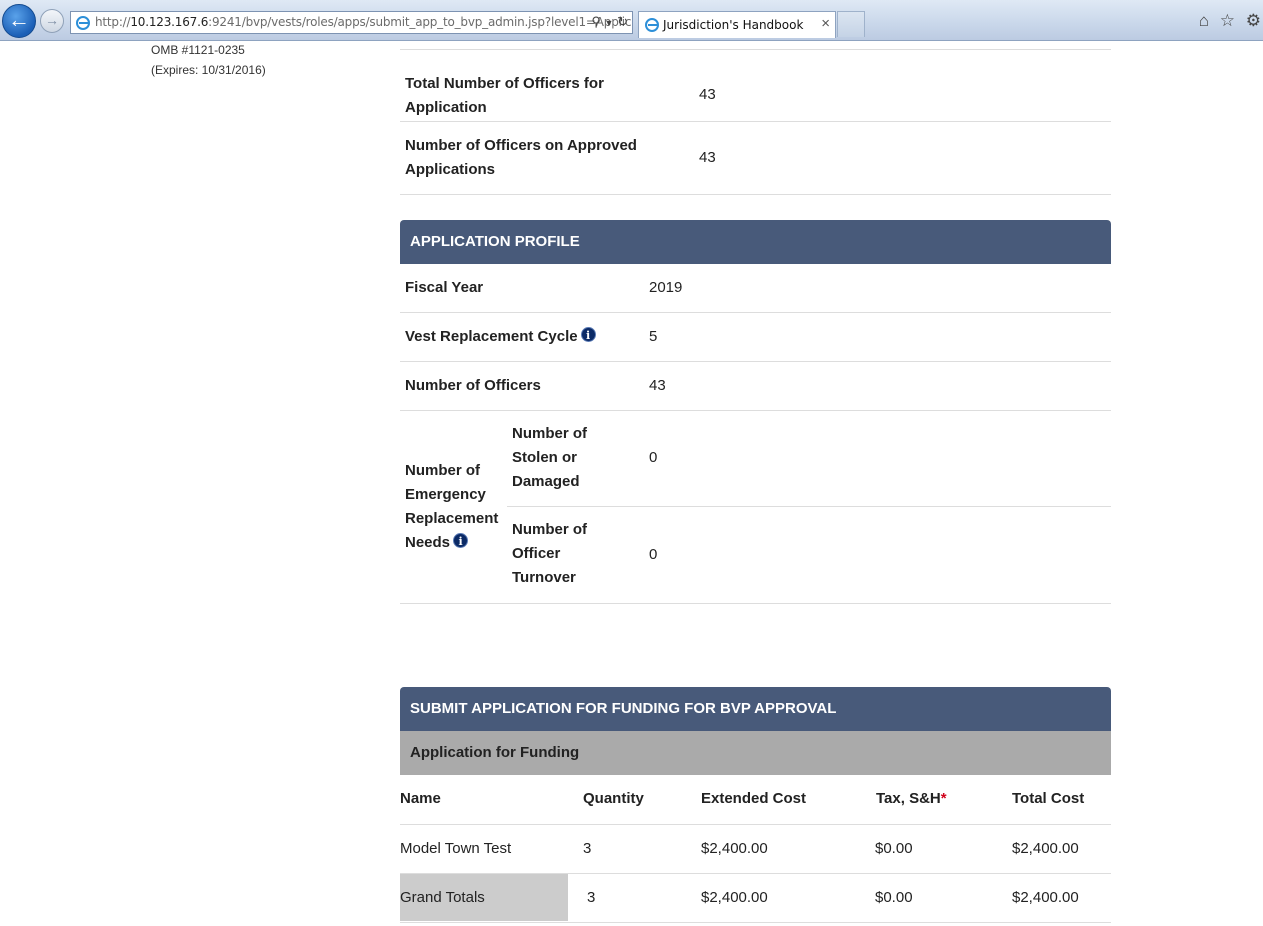 This screenshot has height=926, width=1263. I want to click on omb-expiration: (Expires: 10/31/2016), so click(208, 70).